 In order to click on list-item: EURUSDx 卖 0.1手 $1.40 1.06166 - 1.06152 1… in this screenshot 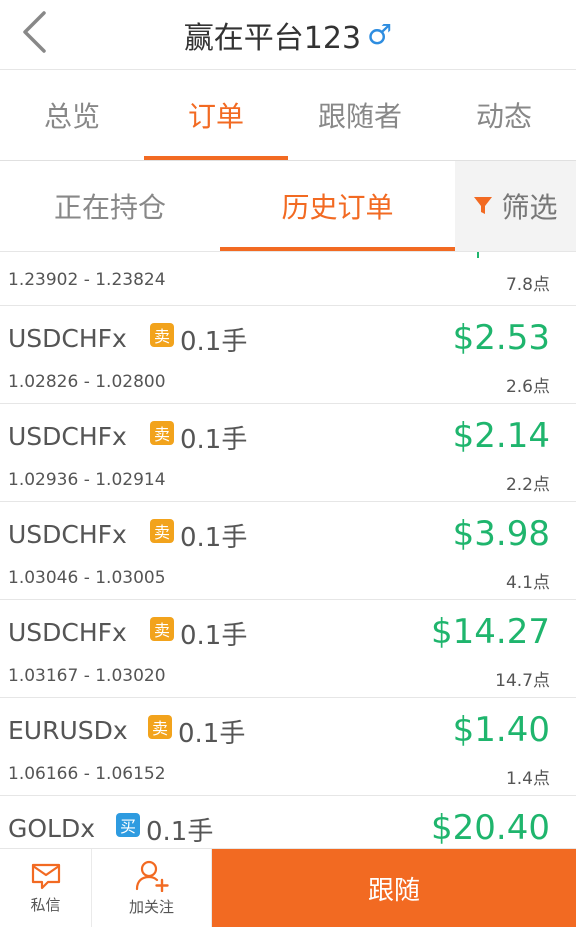, I will do `click(288, 747)`.